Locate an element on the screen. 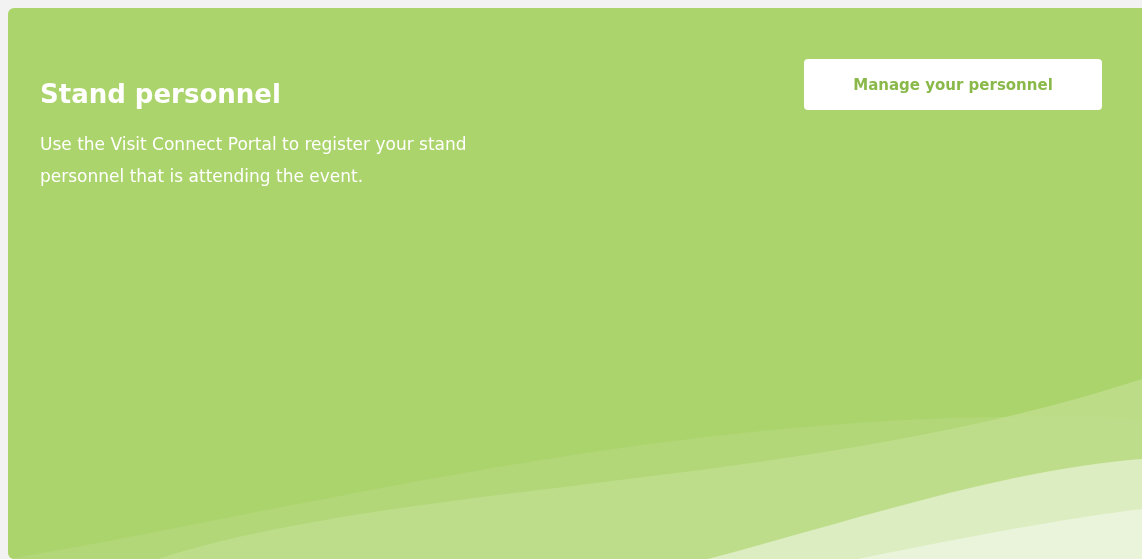 This screenshot has height=559, width=1142. card-description: Use the Visit Connect Portal to register your stand personnel that is attending the event. is located at coordinates (254, 160).